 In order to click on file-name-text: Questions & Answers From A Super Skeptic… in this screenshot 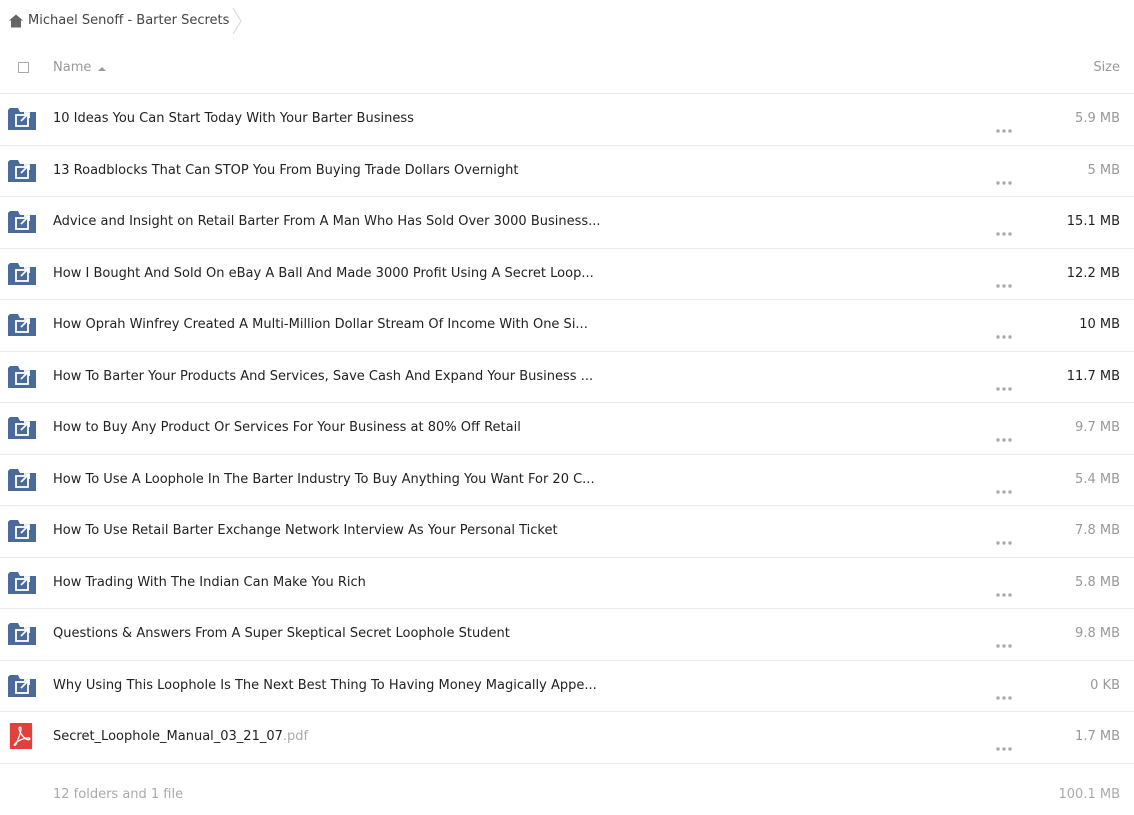, I will do `click(281, 633)`.